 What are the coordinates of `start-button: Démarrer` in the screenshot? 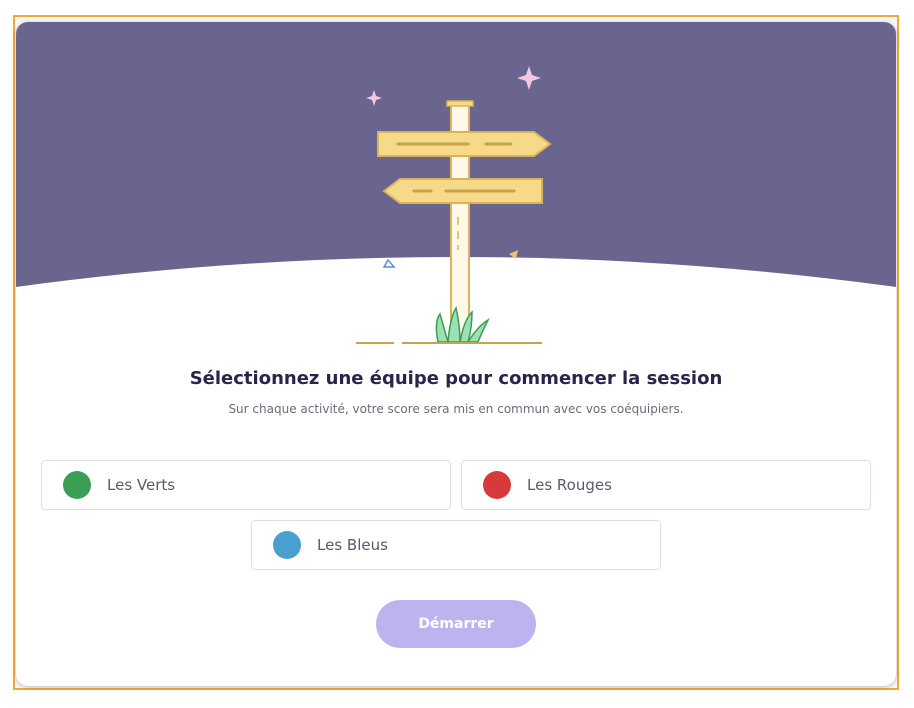 It's located at (456, 624).